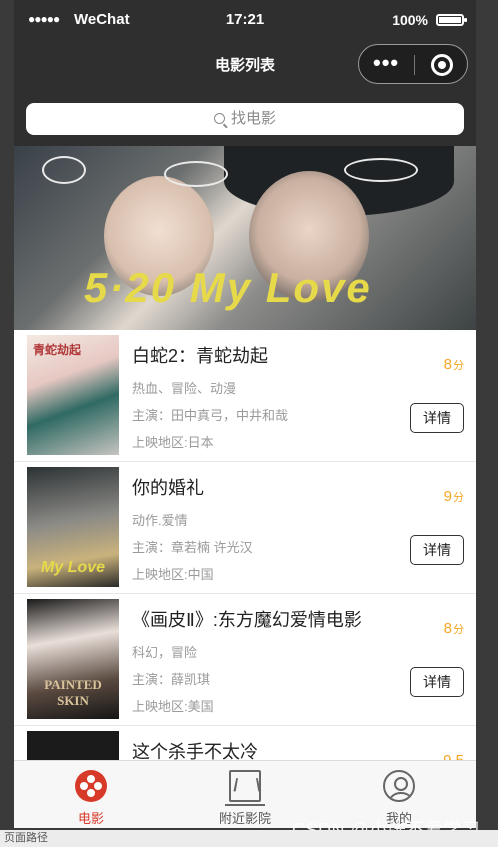 Image resolution: width=498 pixels, height=847 pixels. I want to click on search-icon, so click(219, 118).